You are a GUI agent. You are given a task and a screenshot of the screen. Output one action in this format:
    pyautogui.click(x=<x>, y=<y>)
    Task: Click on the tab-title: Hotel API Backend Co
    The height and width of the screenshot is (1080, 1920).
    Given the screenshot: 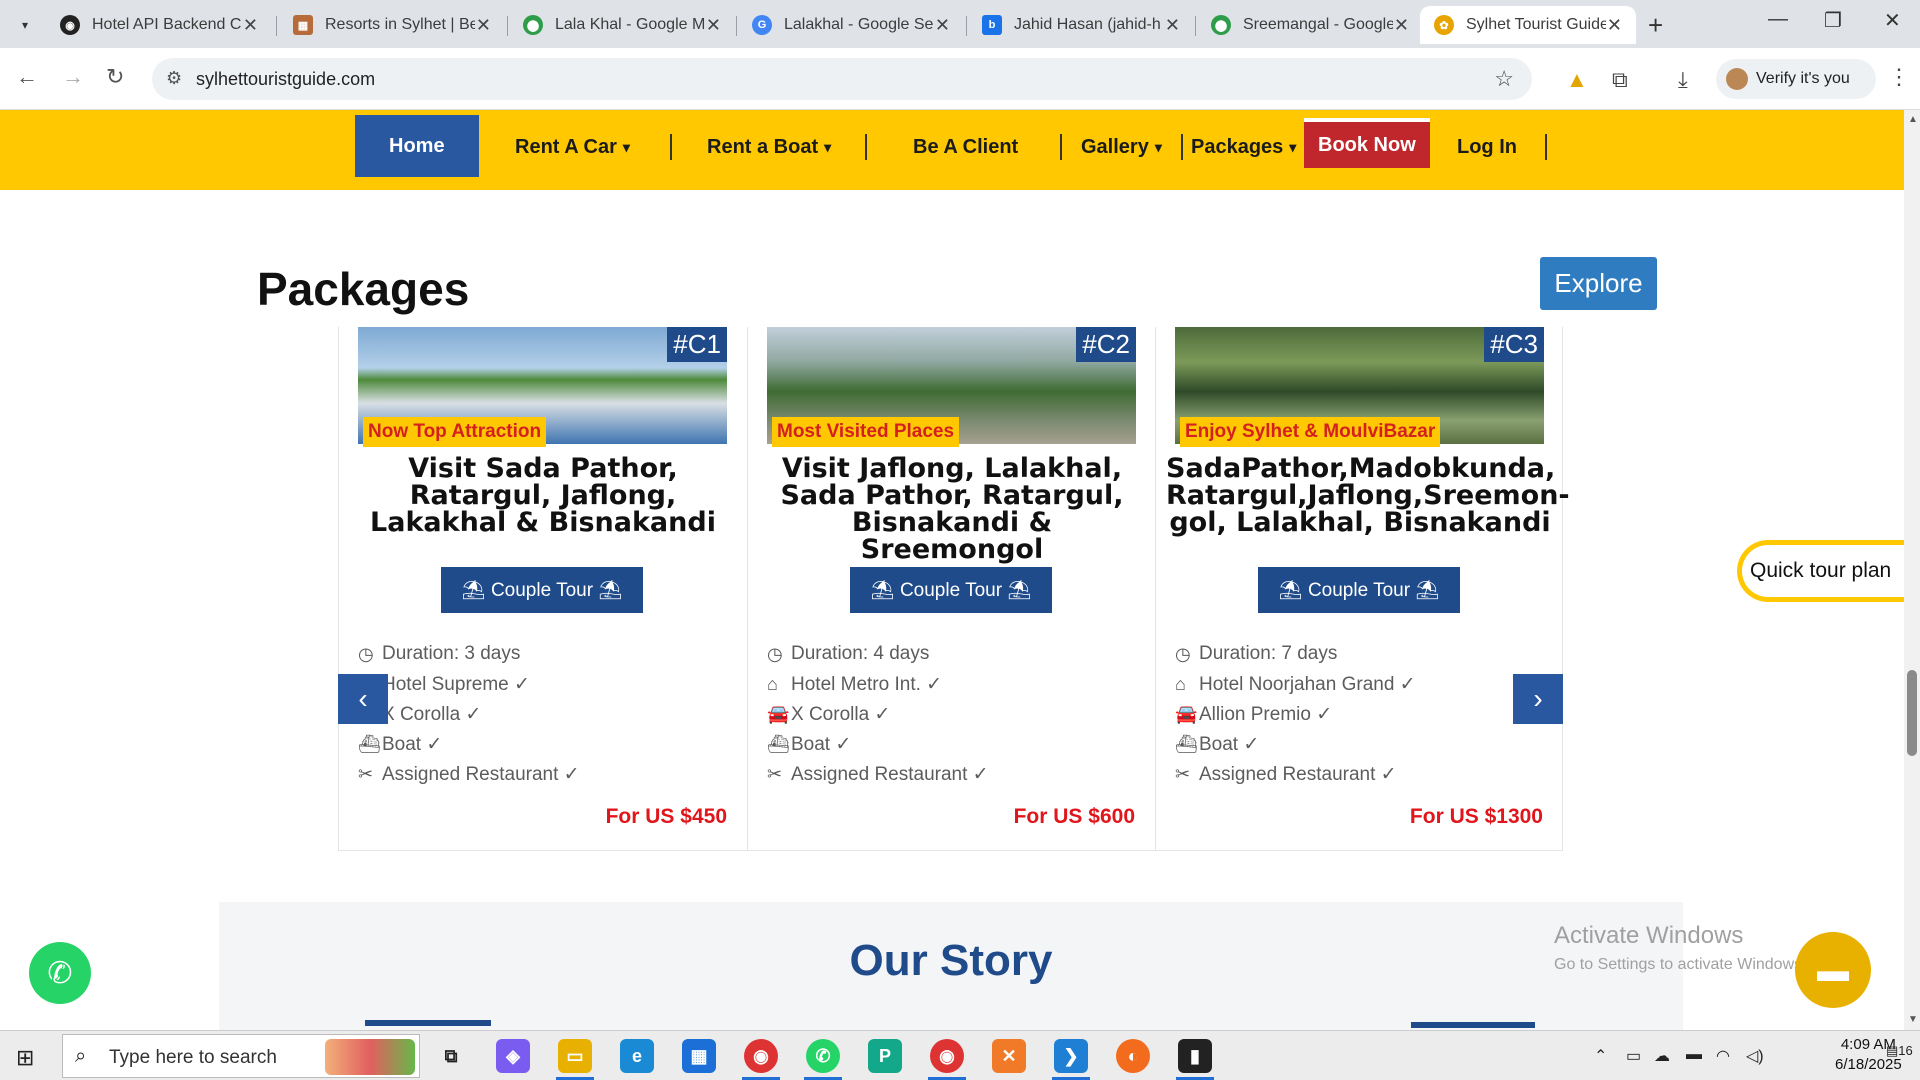 What is the action you would take?
    pyautogui.click(x=167, y=24)
    